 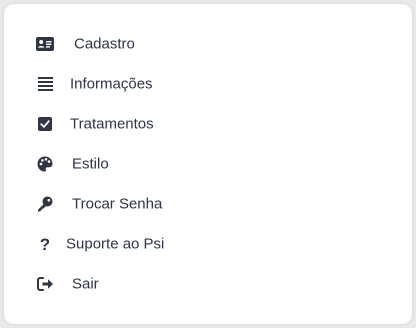 I want to click on palette-icon, so click(x=45, y=164).